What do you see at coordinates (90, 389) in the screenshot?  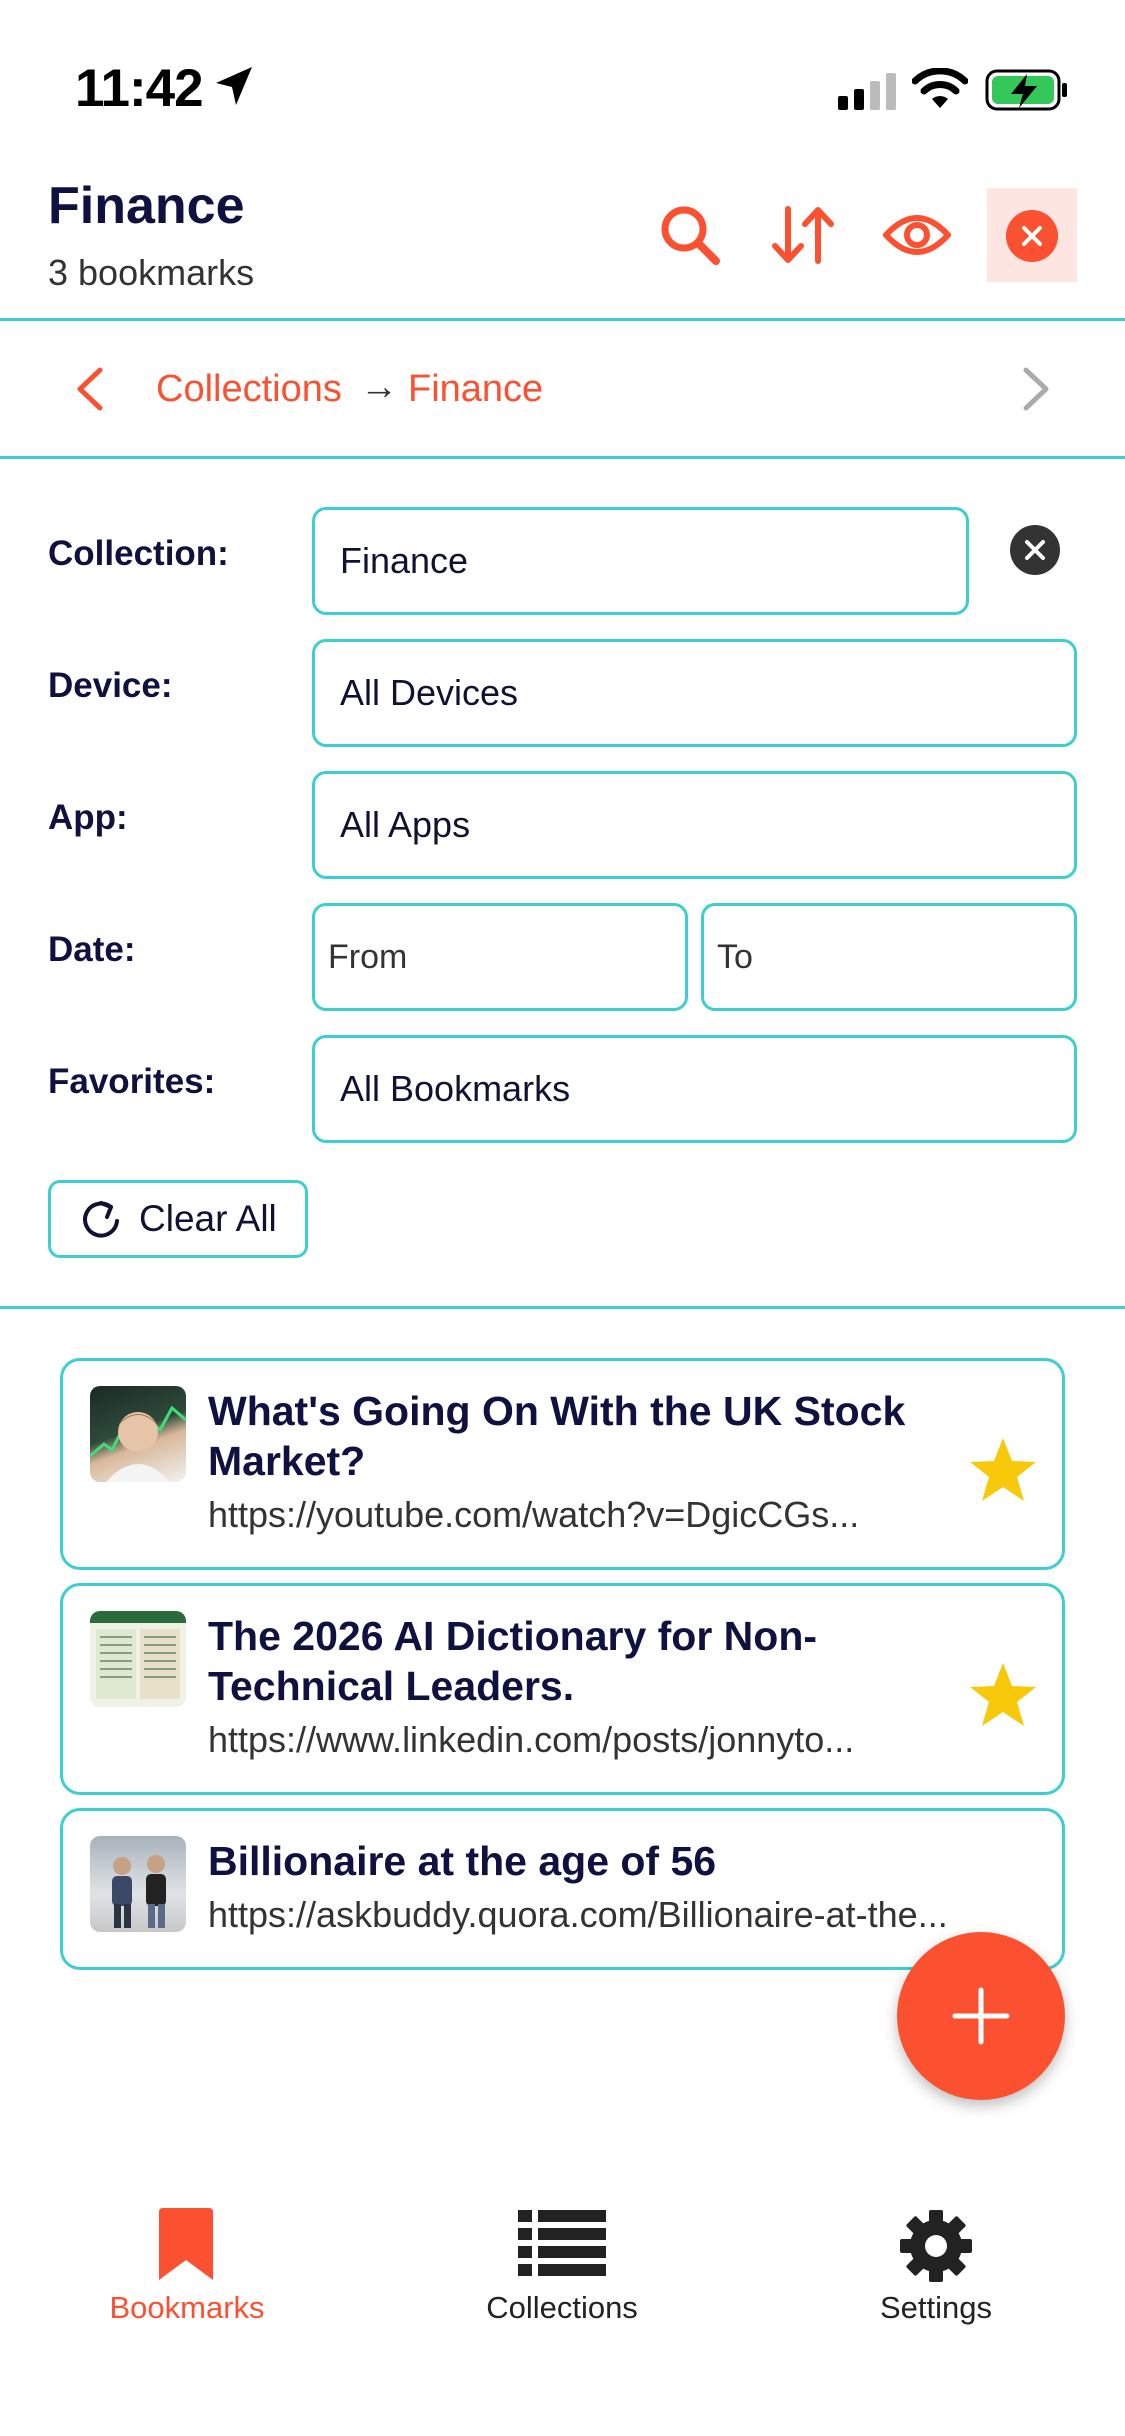 I see `chevron-left-icon` at bounding box center [90, 389].